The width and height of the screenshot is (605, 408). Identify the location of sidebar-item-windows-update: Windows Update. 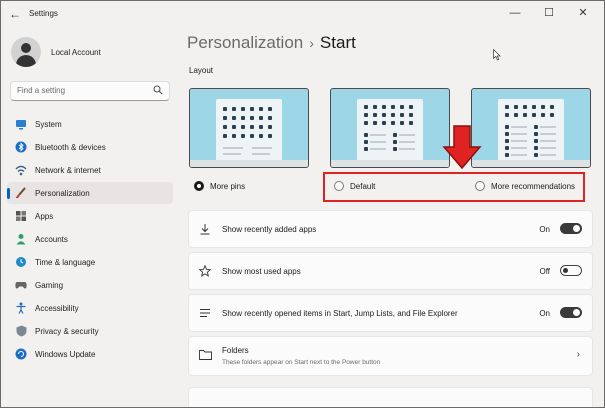
(90, 354).